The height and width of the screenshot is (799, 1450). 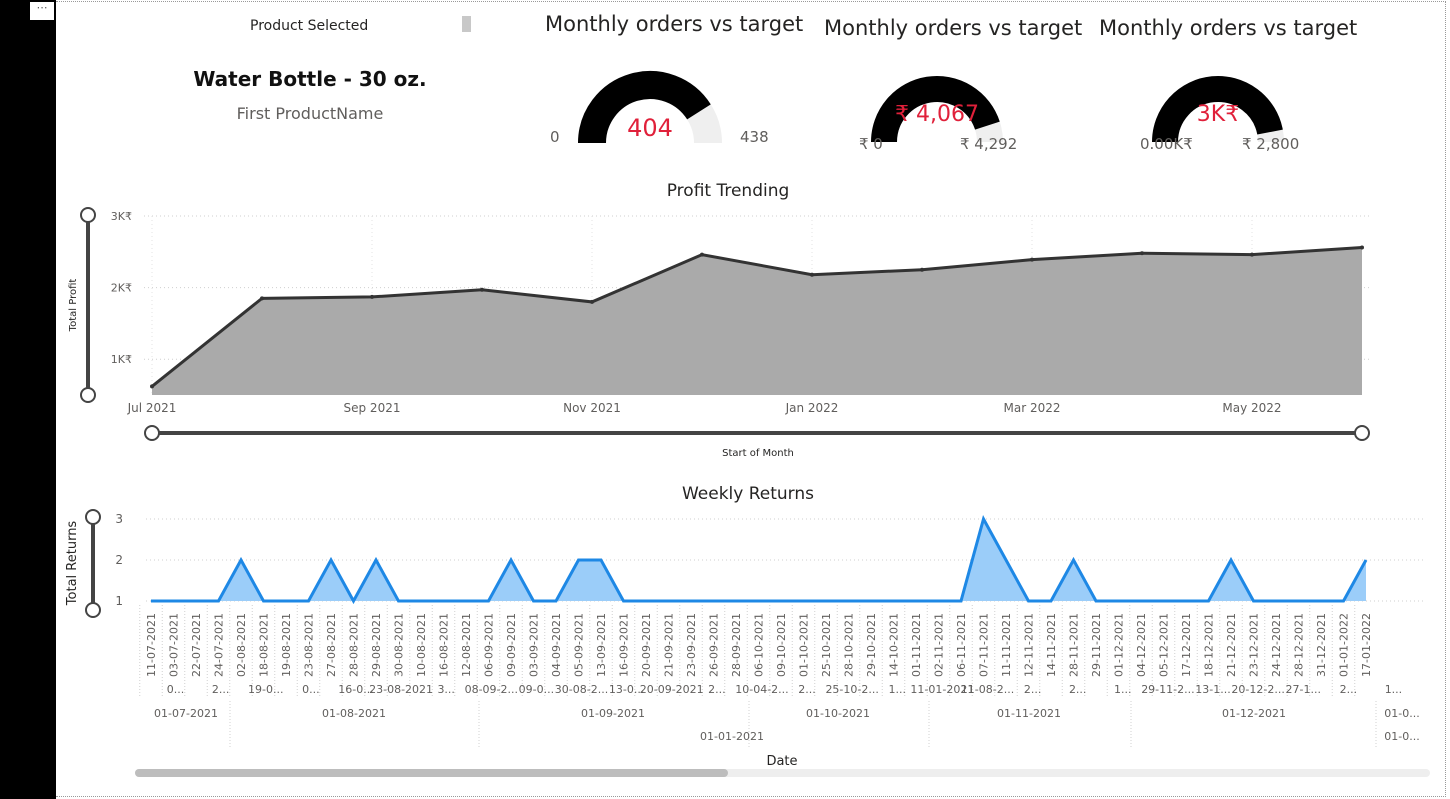 What do you see at coordinates (152, 408) in the screenshot?
I see `x-tick-label: Jul 2021` at bounding box center [152, 408].